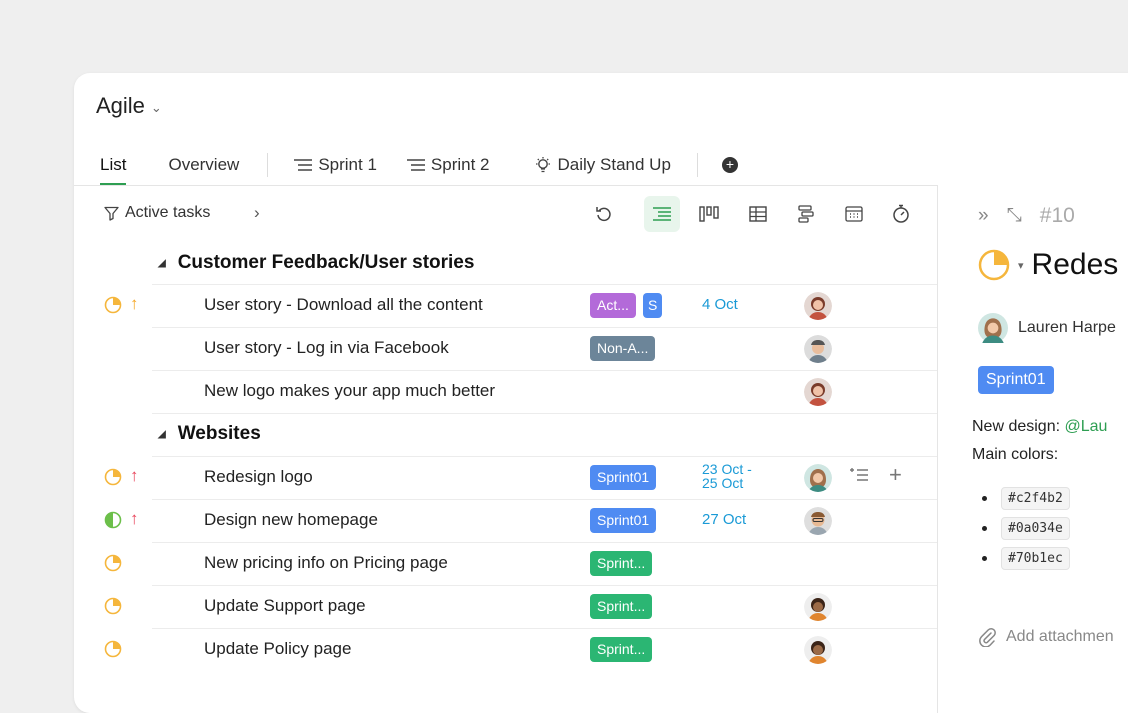 This screenshot has width=1128, height=713. Describe the element at coordinates (113, 520) in the screenshot. I see `status-review-icon` at that location.